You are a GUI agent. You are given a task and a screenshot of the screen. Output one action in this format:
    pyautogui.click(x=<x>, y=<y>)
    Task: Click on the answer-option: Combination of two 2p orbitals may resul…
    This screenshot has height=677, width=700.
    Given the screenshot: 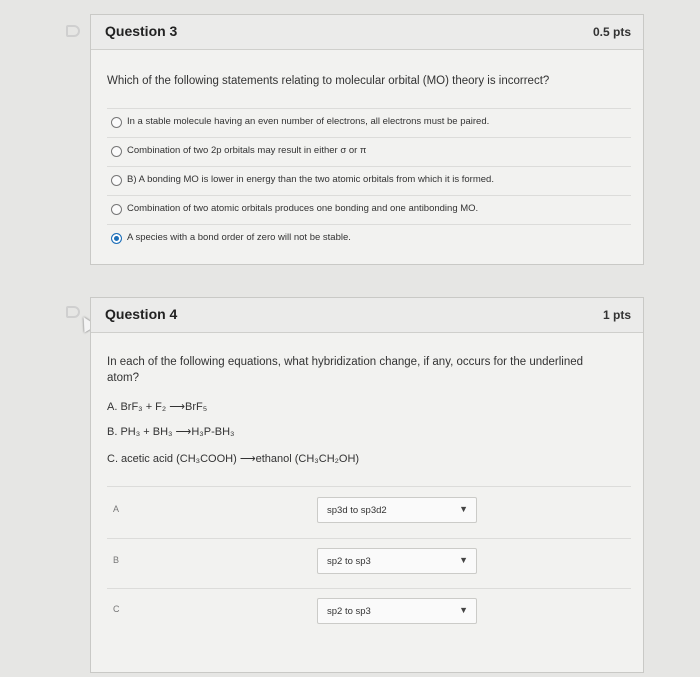 What is the action you would take?
    pyautogui.click(x=369, y=151)
    